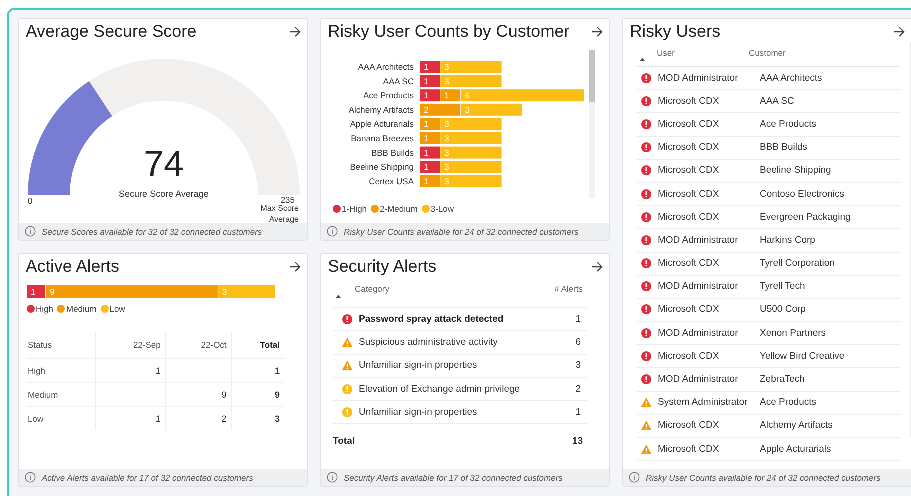 The width and height of the screenshot is (911, 496). Describe the element at coordinates (257, 345) in the screenshot. I see `column-header: Total` at that location.